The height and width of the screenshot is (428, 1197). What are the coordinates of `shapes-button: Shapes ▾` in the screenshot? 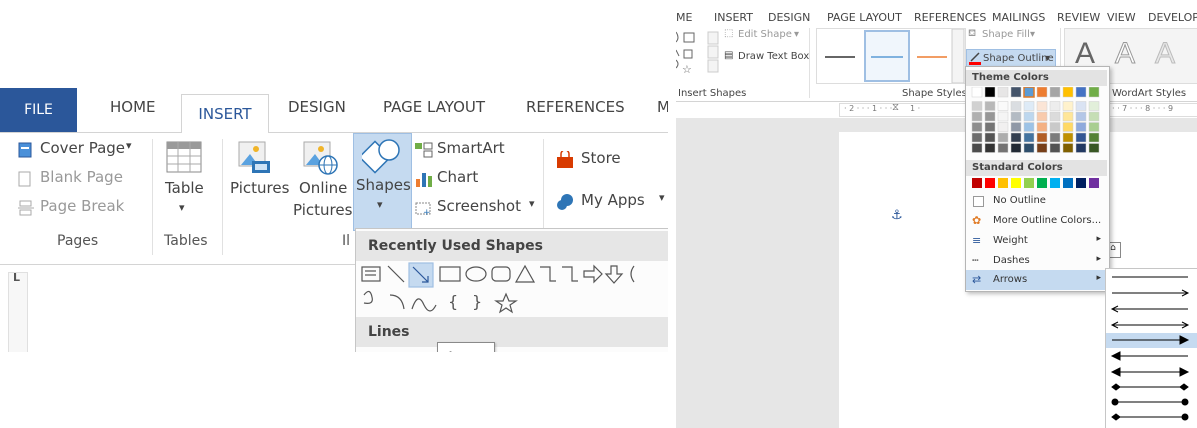 It's located at (382, 182).